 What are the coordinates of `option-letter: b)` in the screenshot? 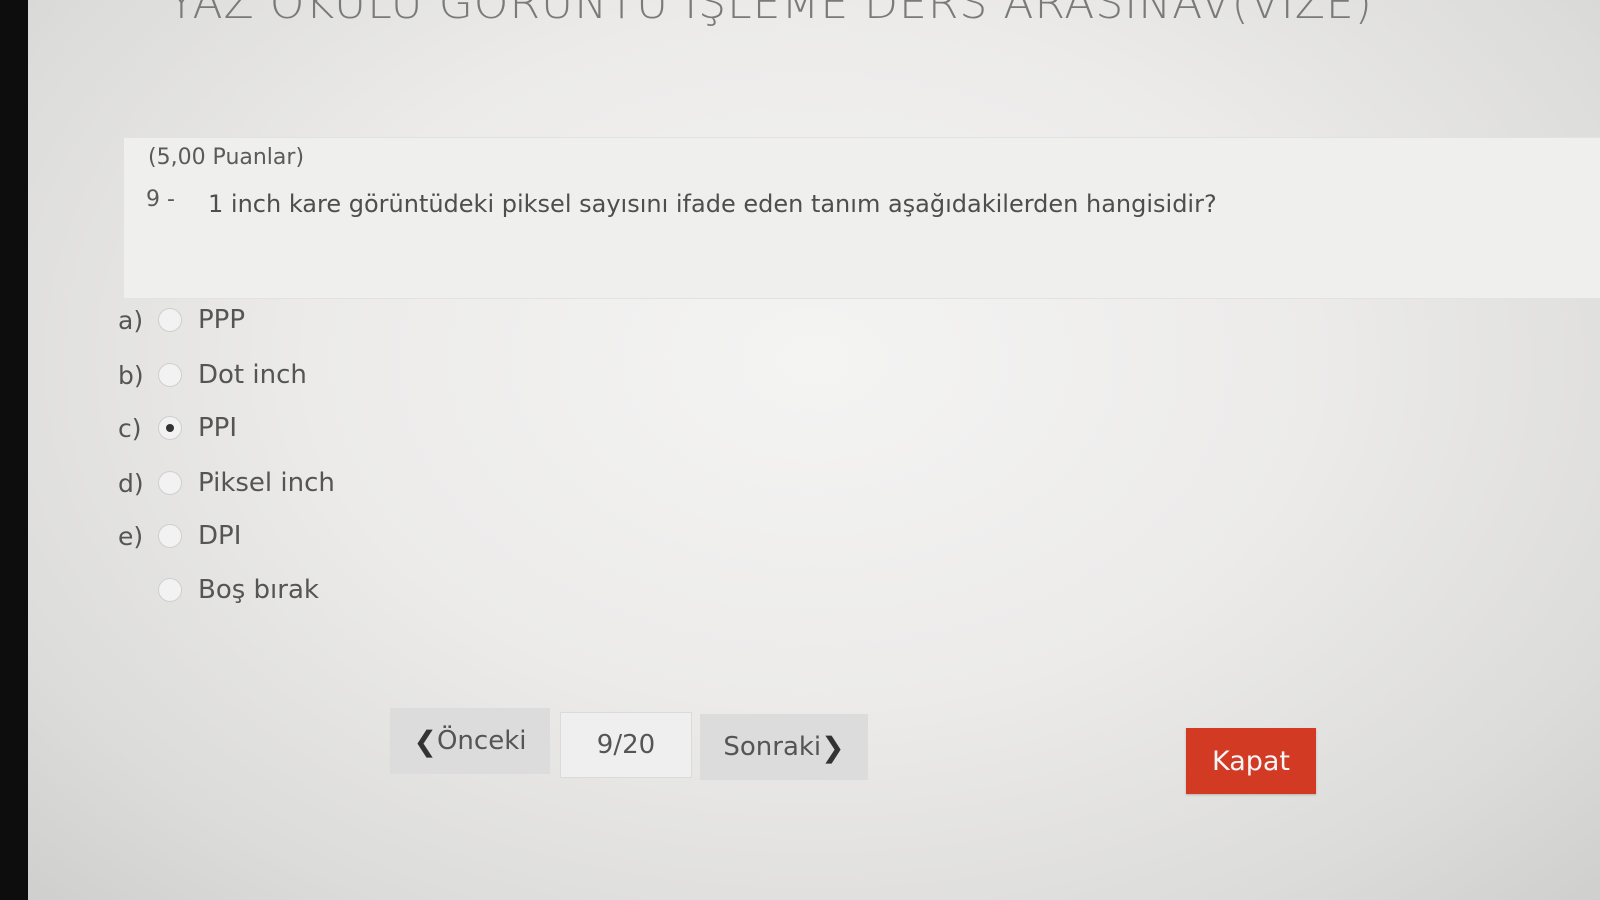 It's located at (131, 375).